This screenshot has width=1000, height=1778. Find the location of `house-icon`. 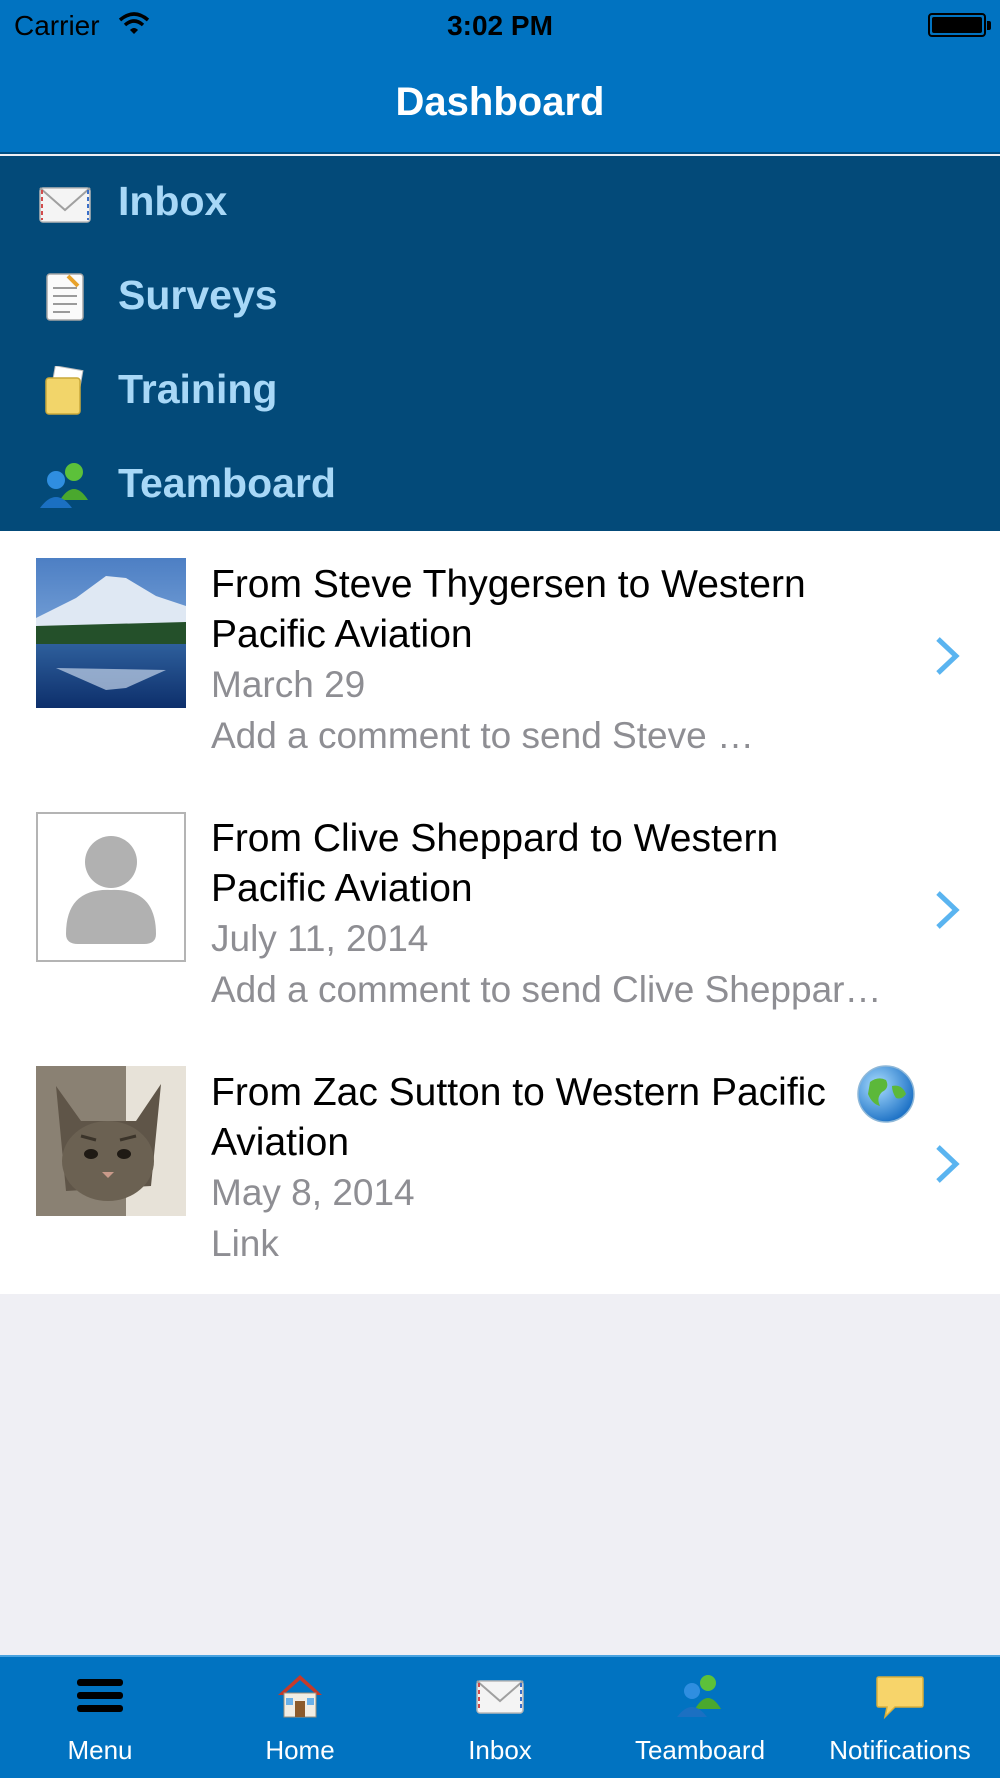

house-icon is located at coordinates (300, 1696).